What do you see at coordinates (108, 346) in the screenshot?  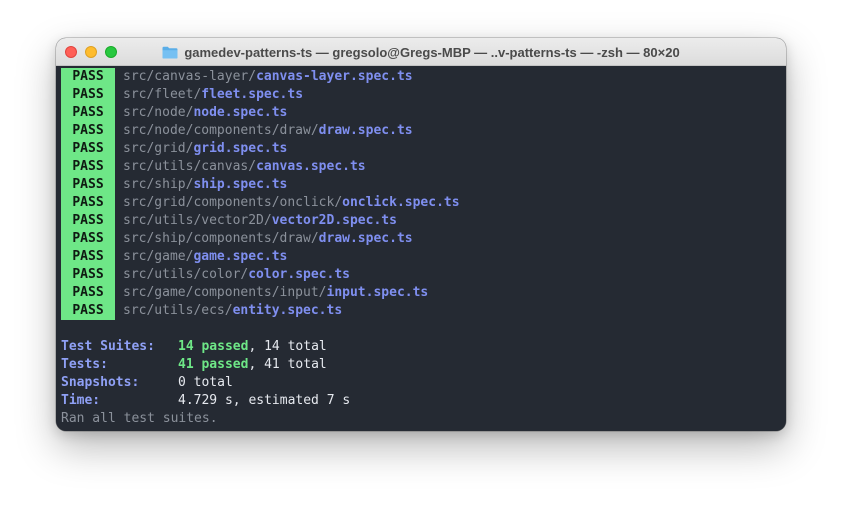 I see `summary-label: Test Suites:` at bounding box center [108, 346].